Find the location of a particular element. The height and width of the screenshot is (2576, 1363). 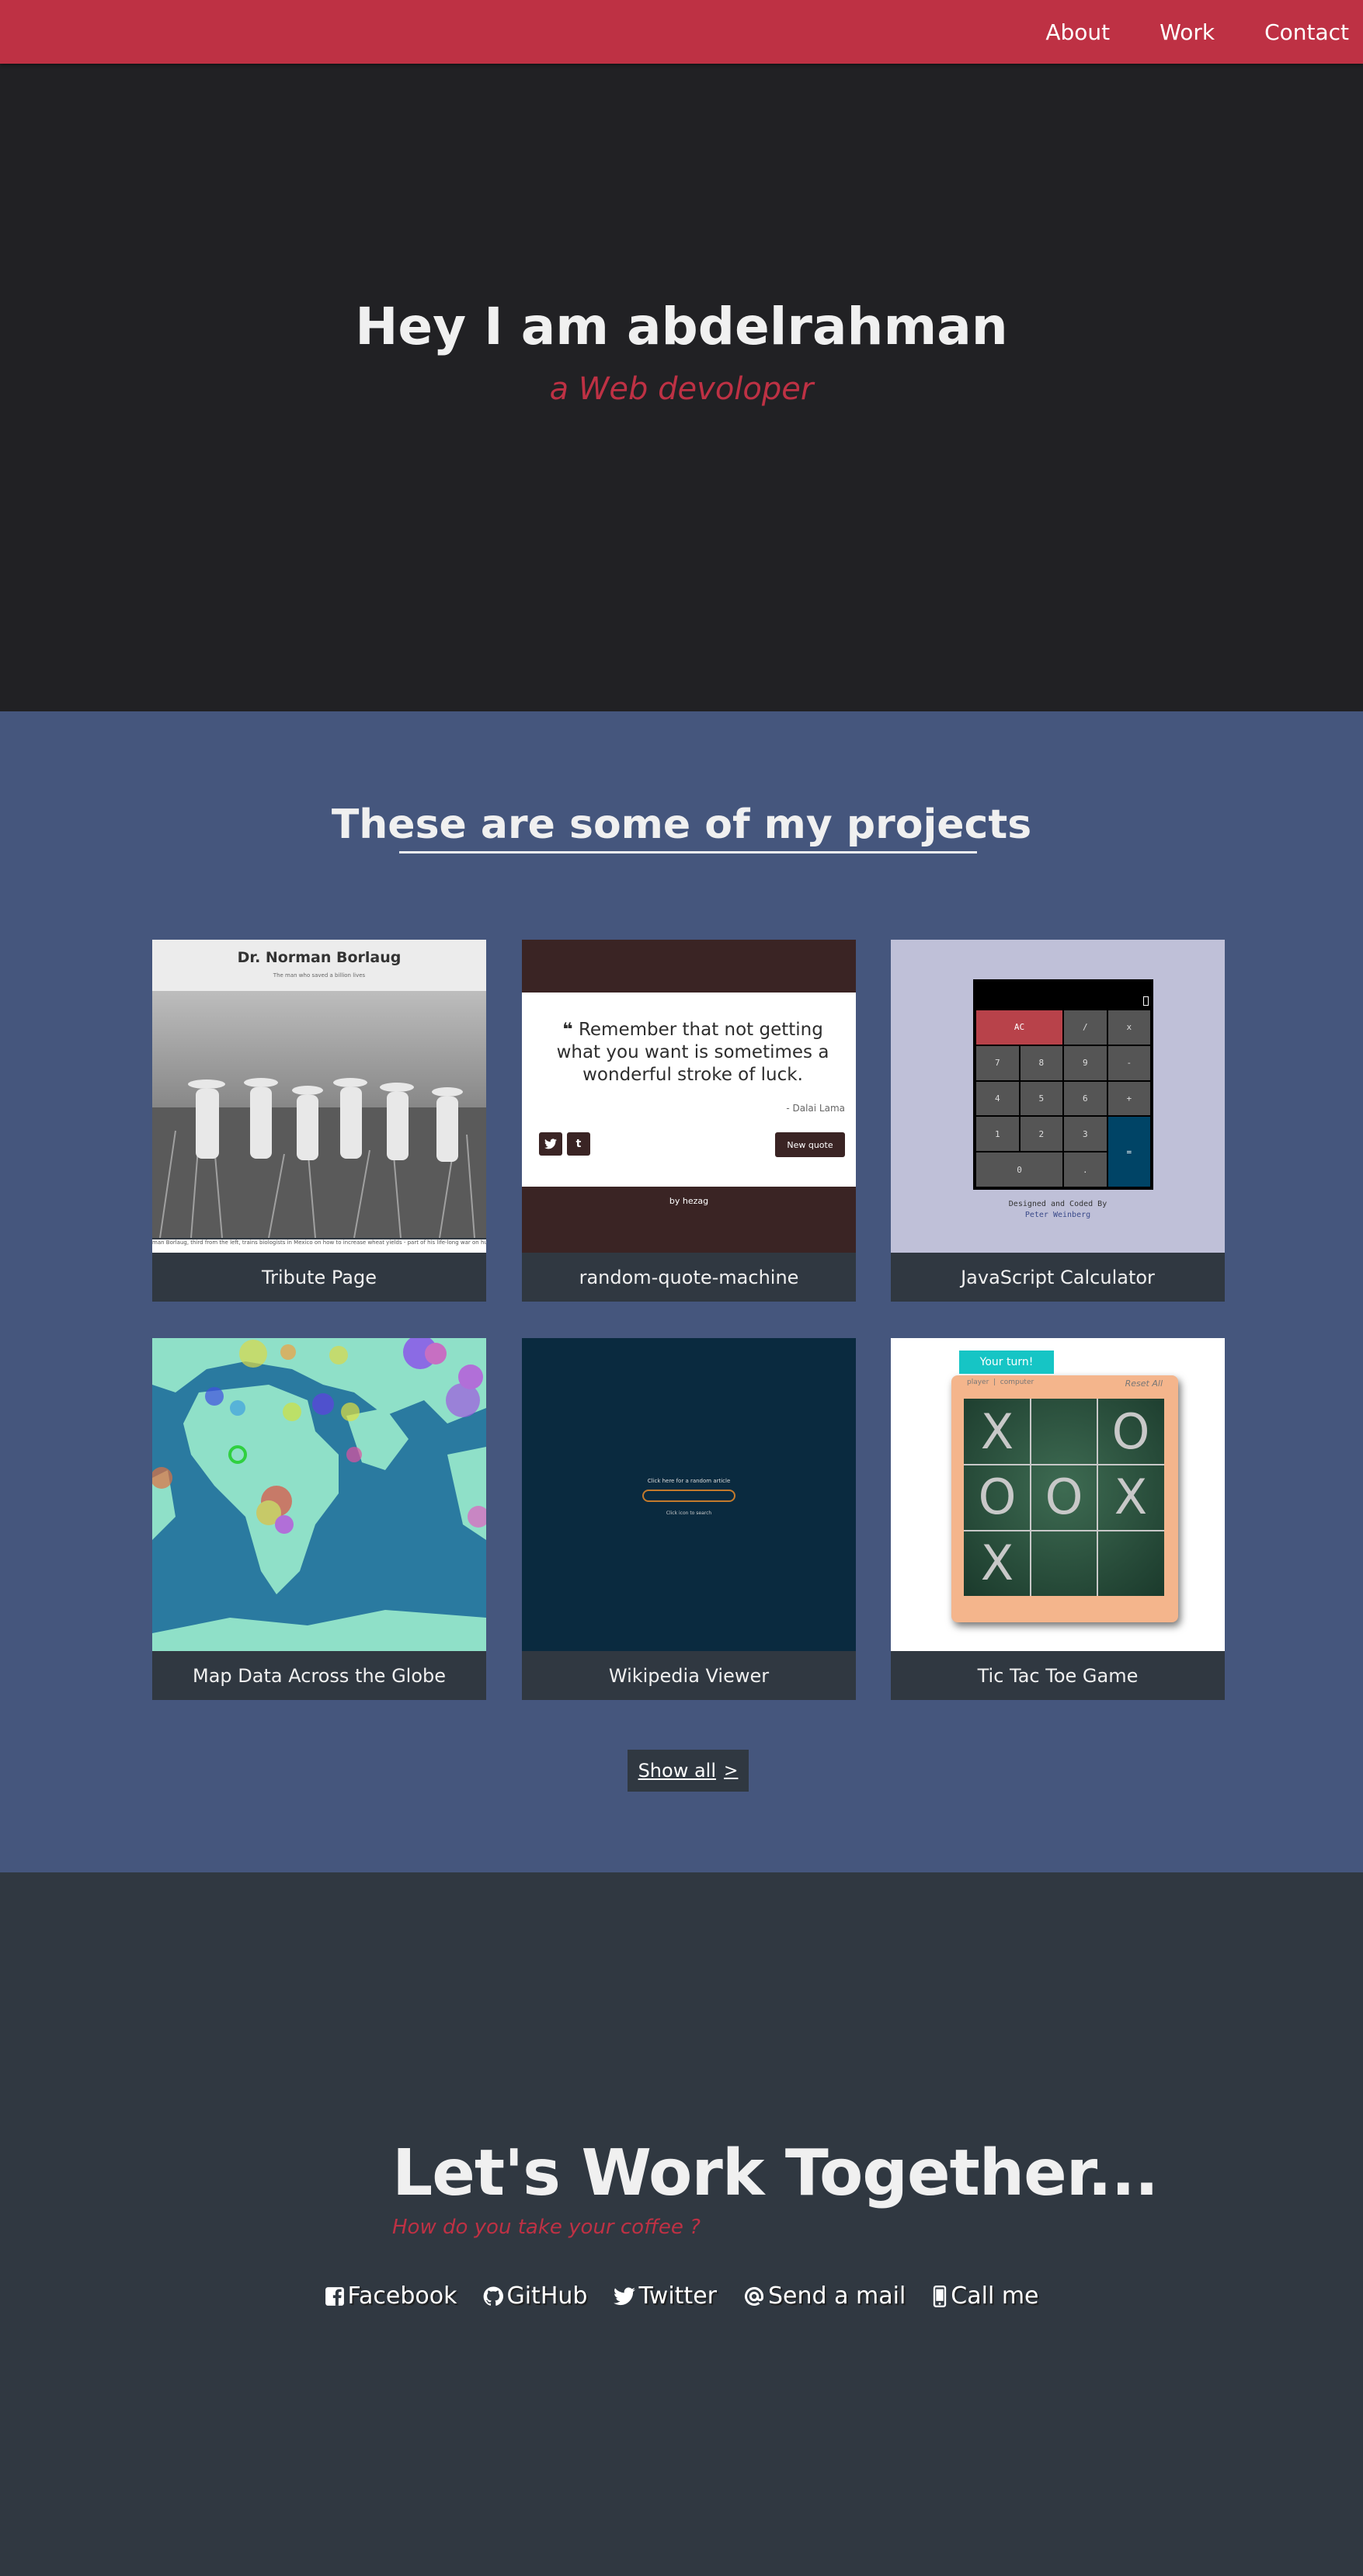

calc-key: 5 is located at coordinates (1041, 1098).